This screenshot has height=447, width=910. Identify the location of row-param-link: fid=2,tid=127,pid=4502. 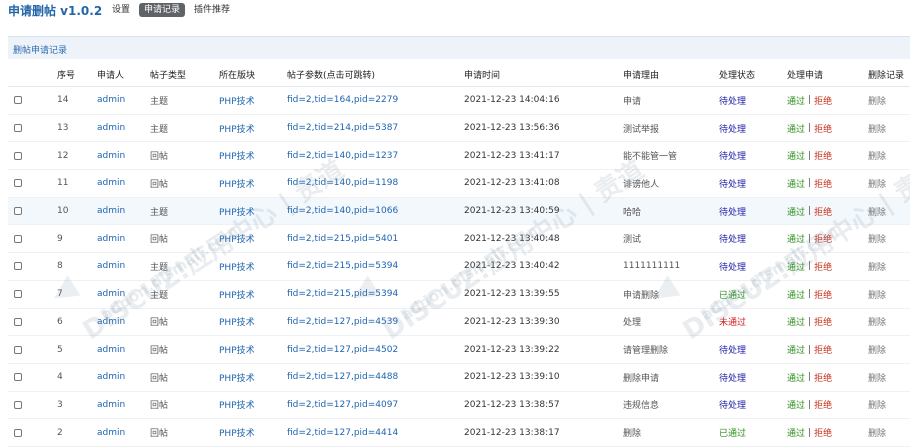
(342, 349).